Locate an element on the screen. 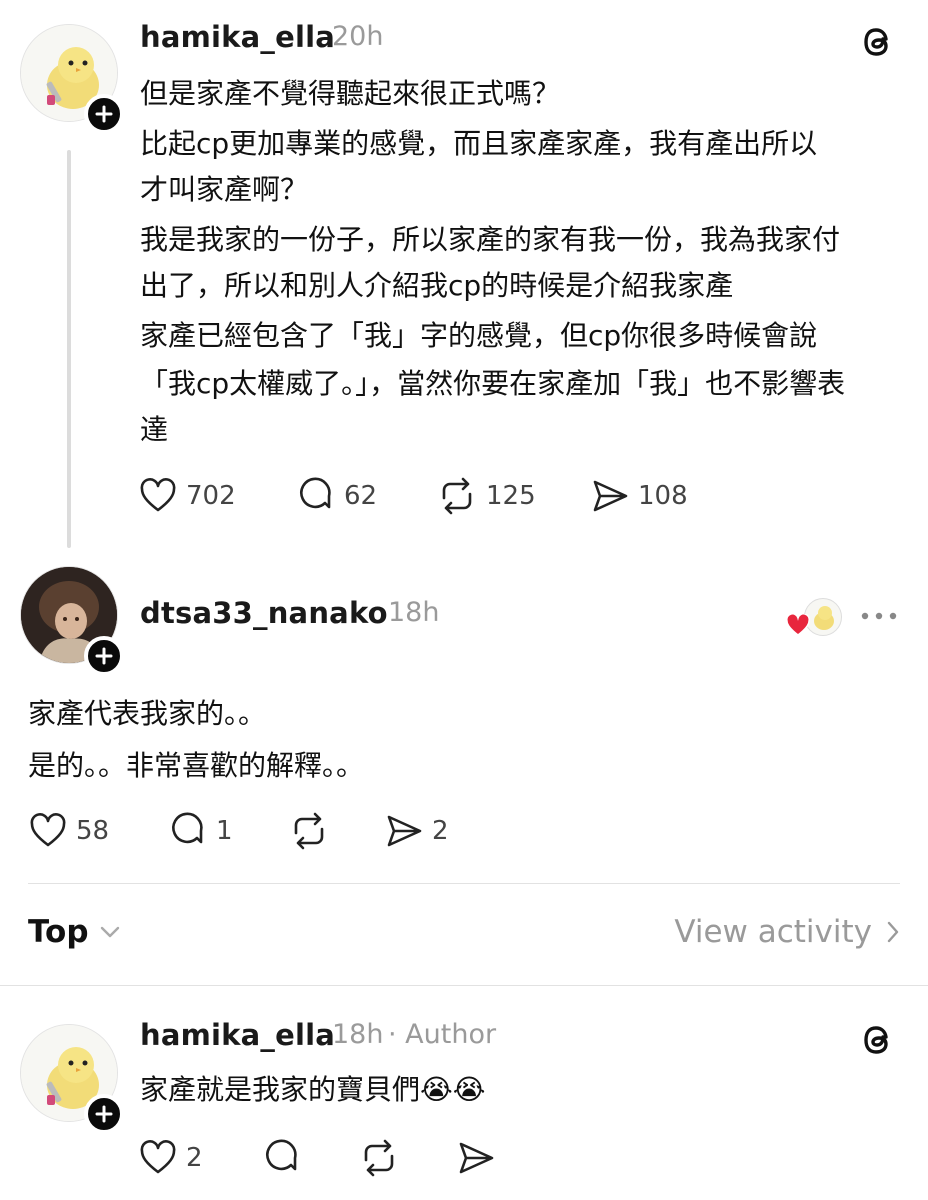 This screenshot has height=1200, width=928. sort-dropdown: Top is located at coordinates (74, 932).